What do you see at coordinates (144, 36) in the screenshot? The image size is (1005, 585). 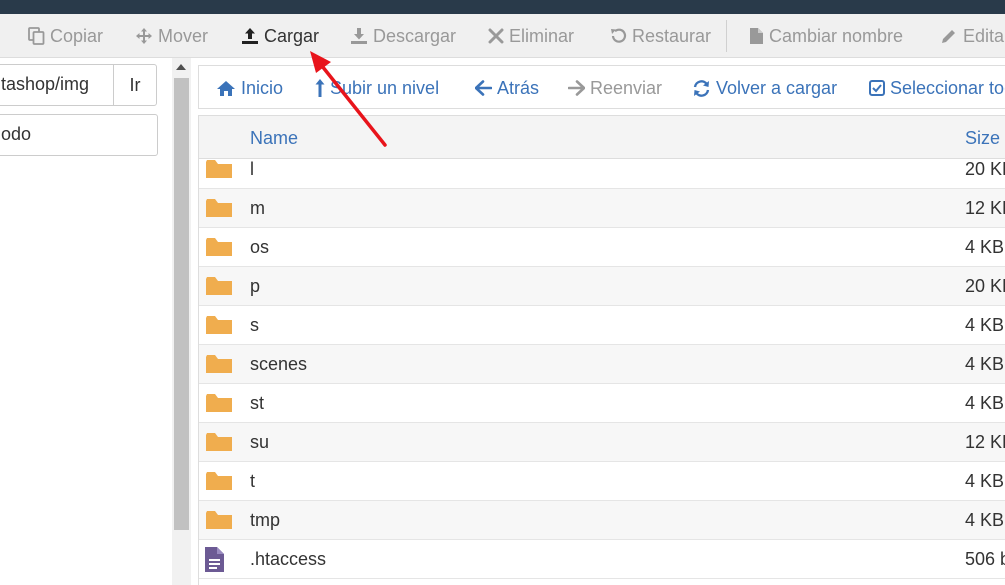 I see `move-icon` at bounding box center [144, 36].